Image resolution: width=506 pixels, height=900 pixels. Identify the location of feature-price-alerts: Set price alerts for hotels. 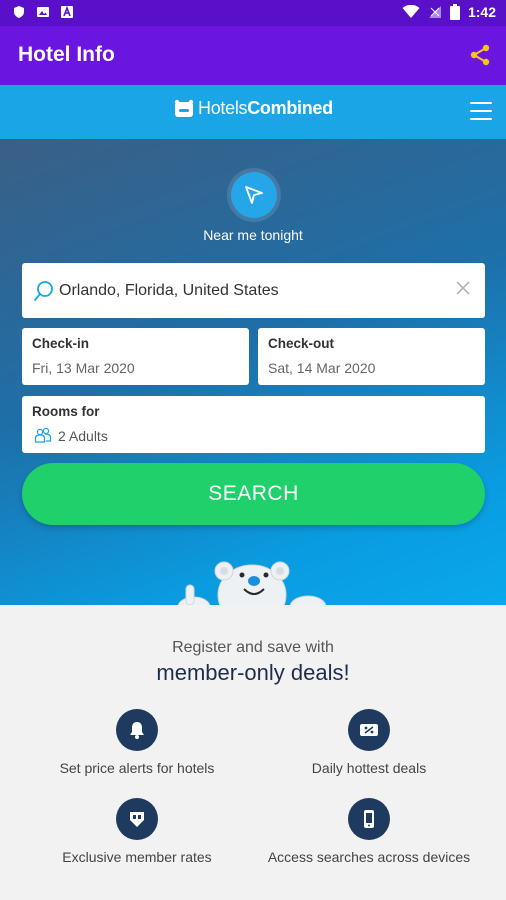
(137, 743).